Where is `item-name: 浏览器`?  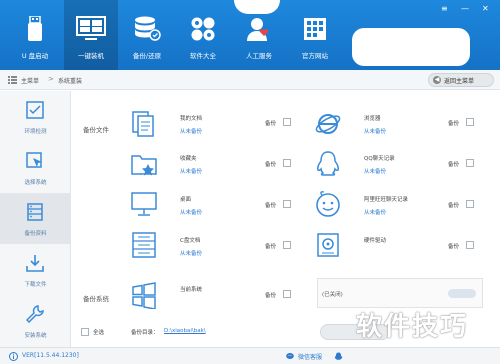 item-name: 浏览器 is located at coordinates (372, 119).